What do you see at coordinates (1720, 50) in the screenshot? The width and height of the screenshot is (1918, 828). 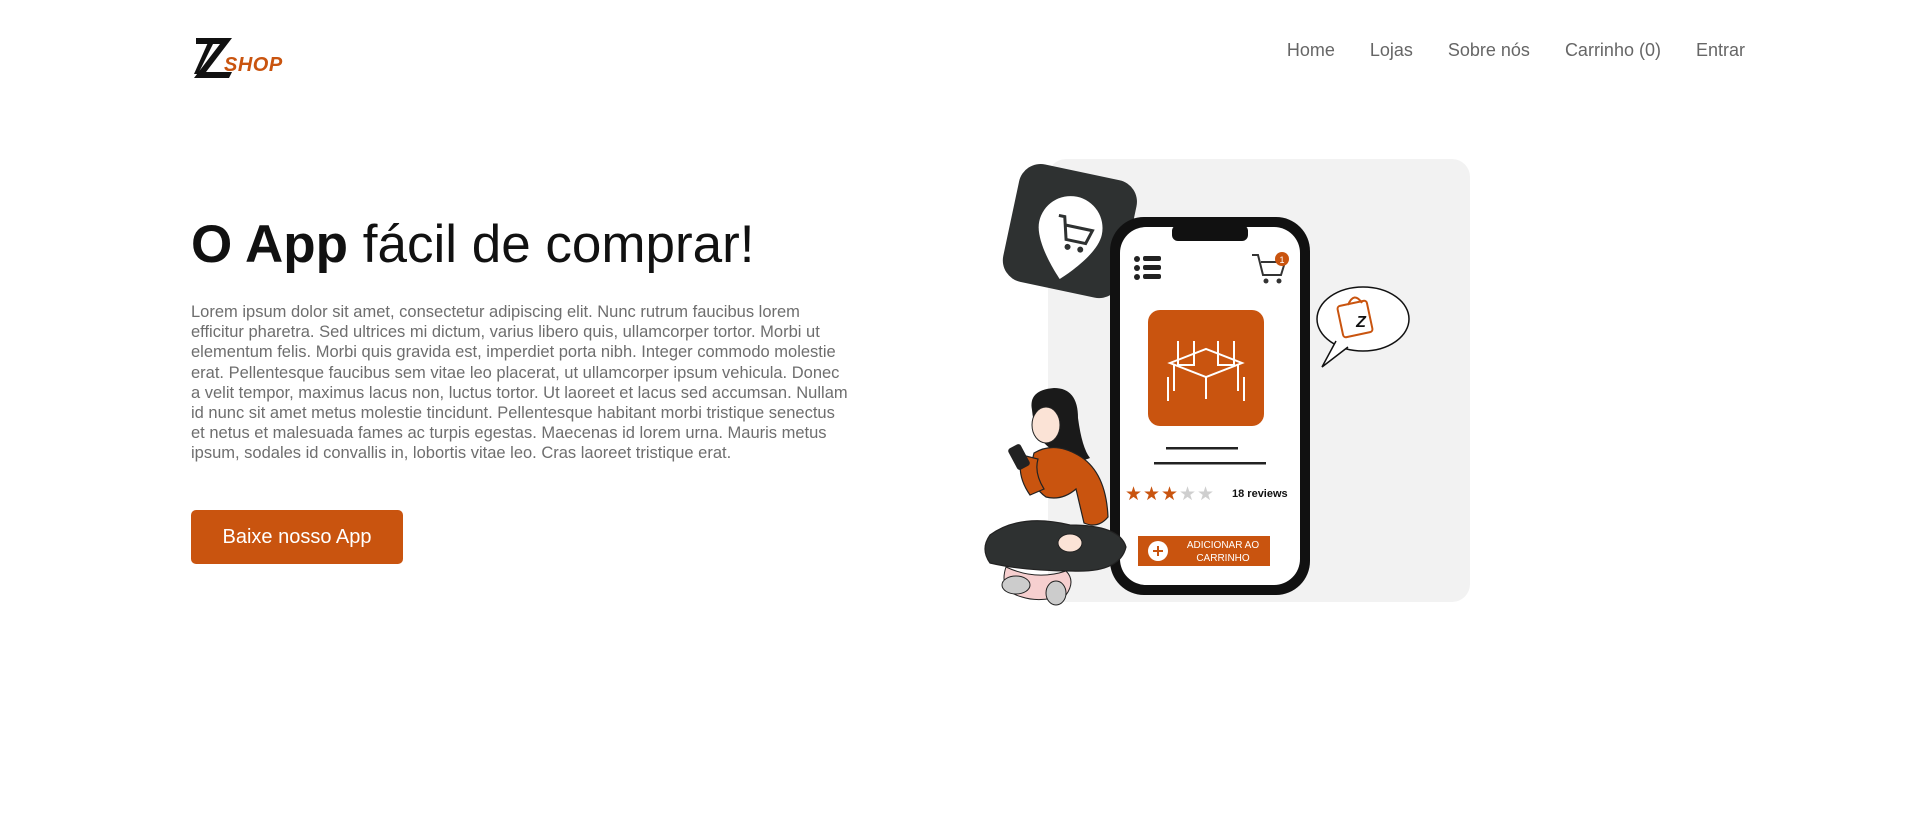 I see `nav-entrar: Entrar` at bounding box center [1720, 50].